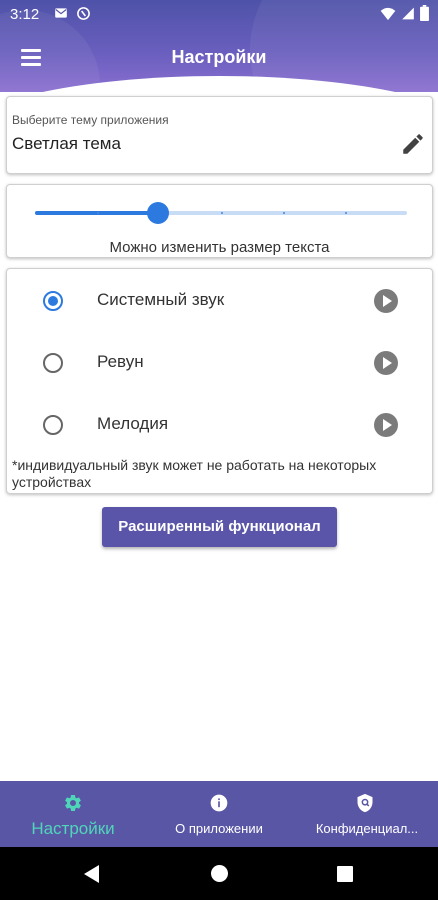 Image resolution: width=438 pixels, height=900 pixels. I want to click on system-navigation-bar, so click(219, 873).